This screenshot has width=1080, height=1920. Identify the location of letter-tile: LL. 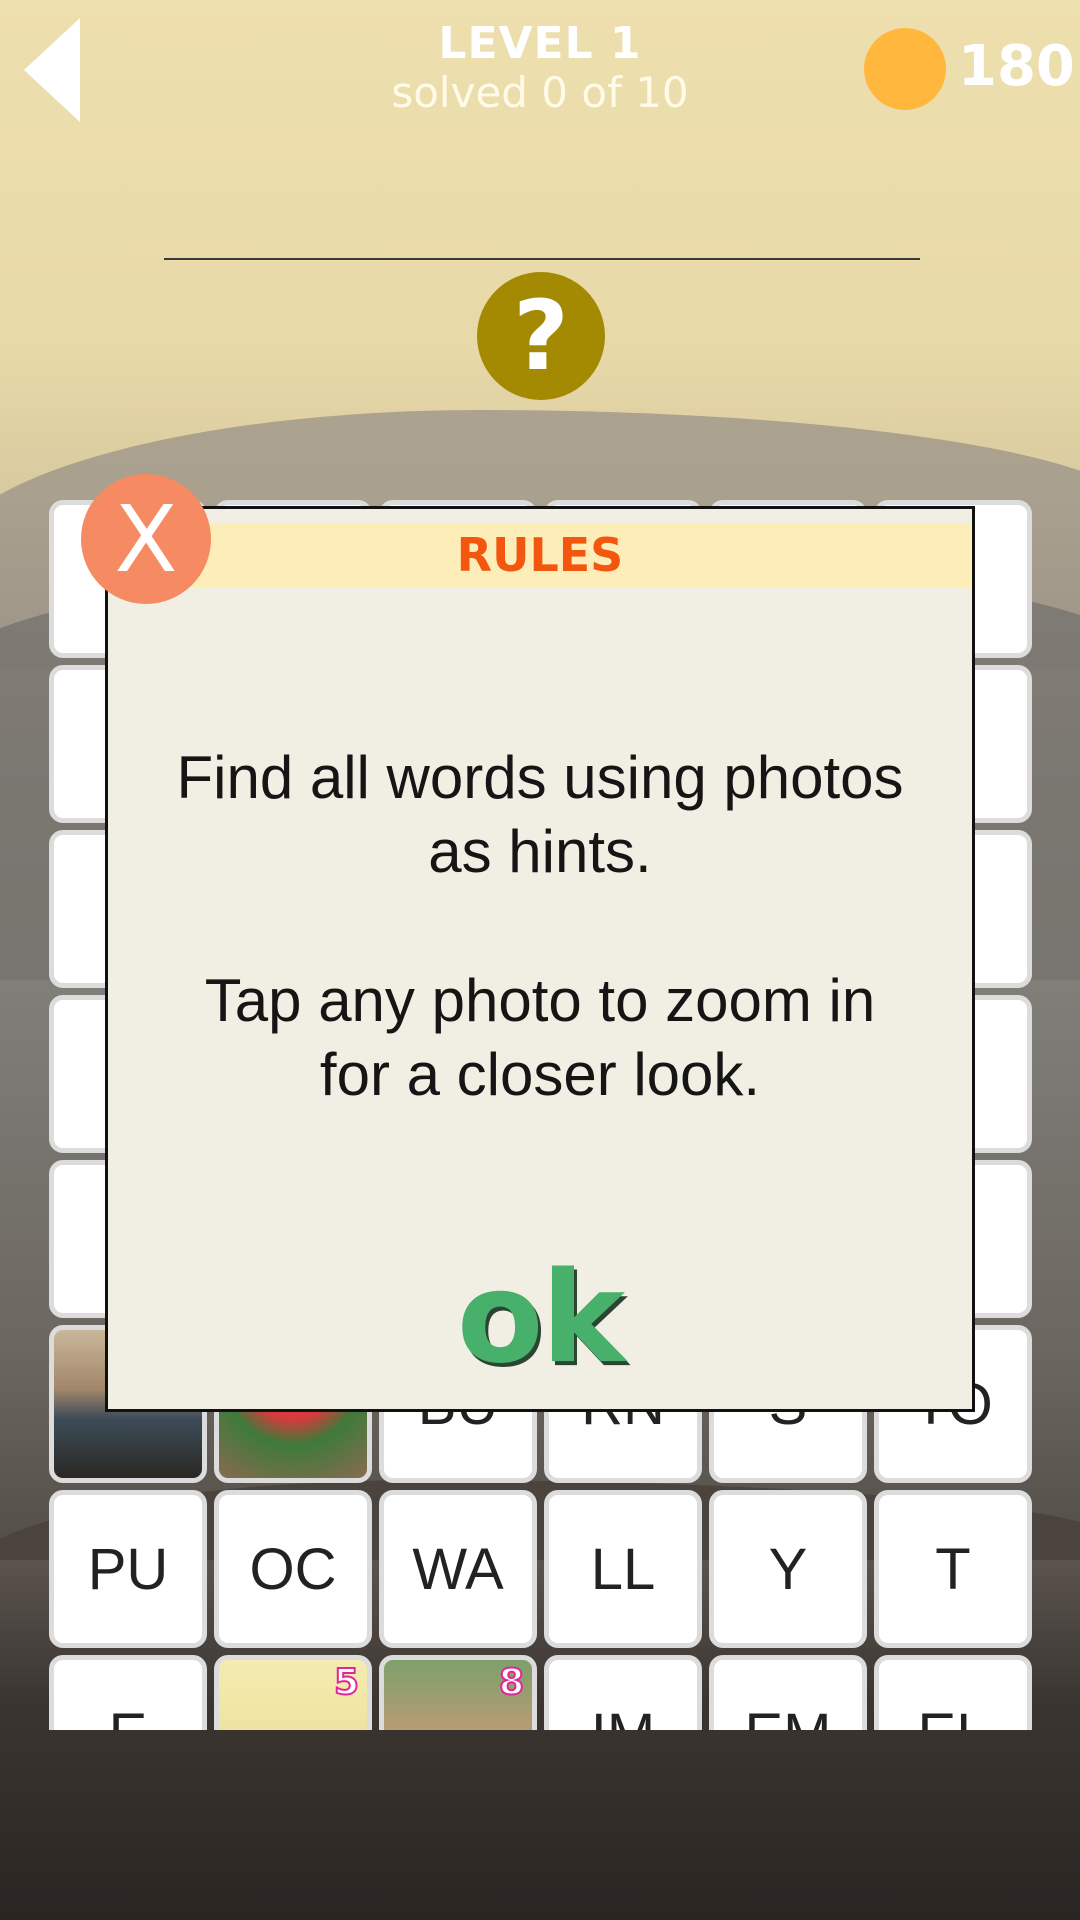
(623, 1569).